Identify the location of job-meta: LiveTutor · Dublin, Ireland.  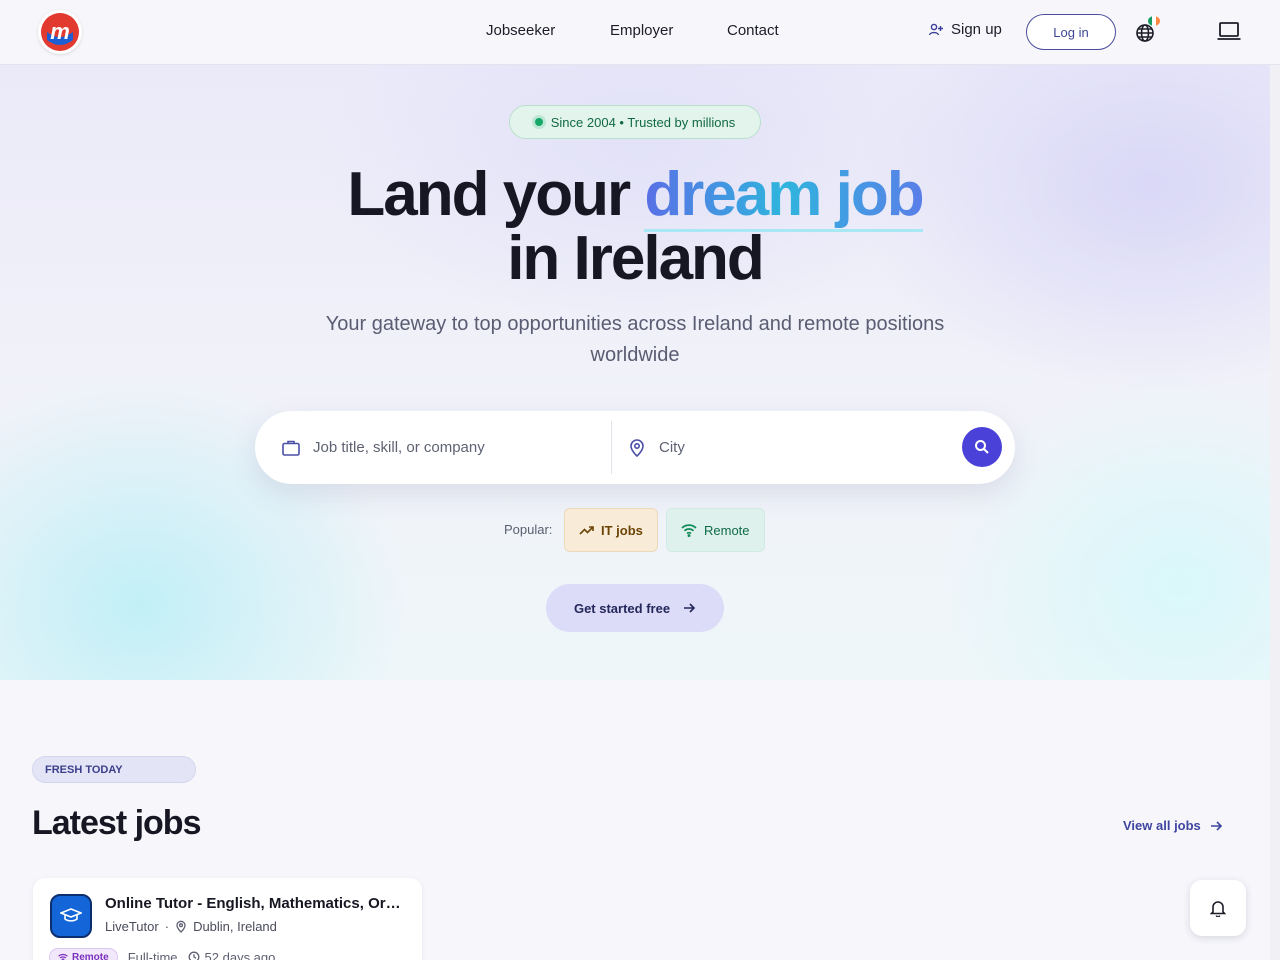
(191, 926).